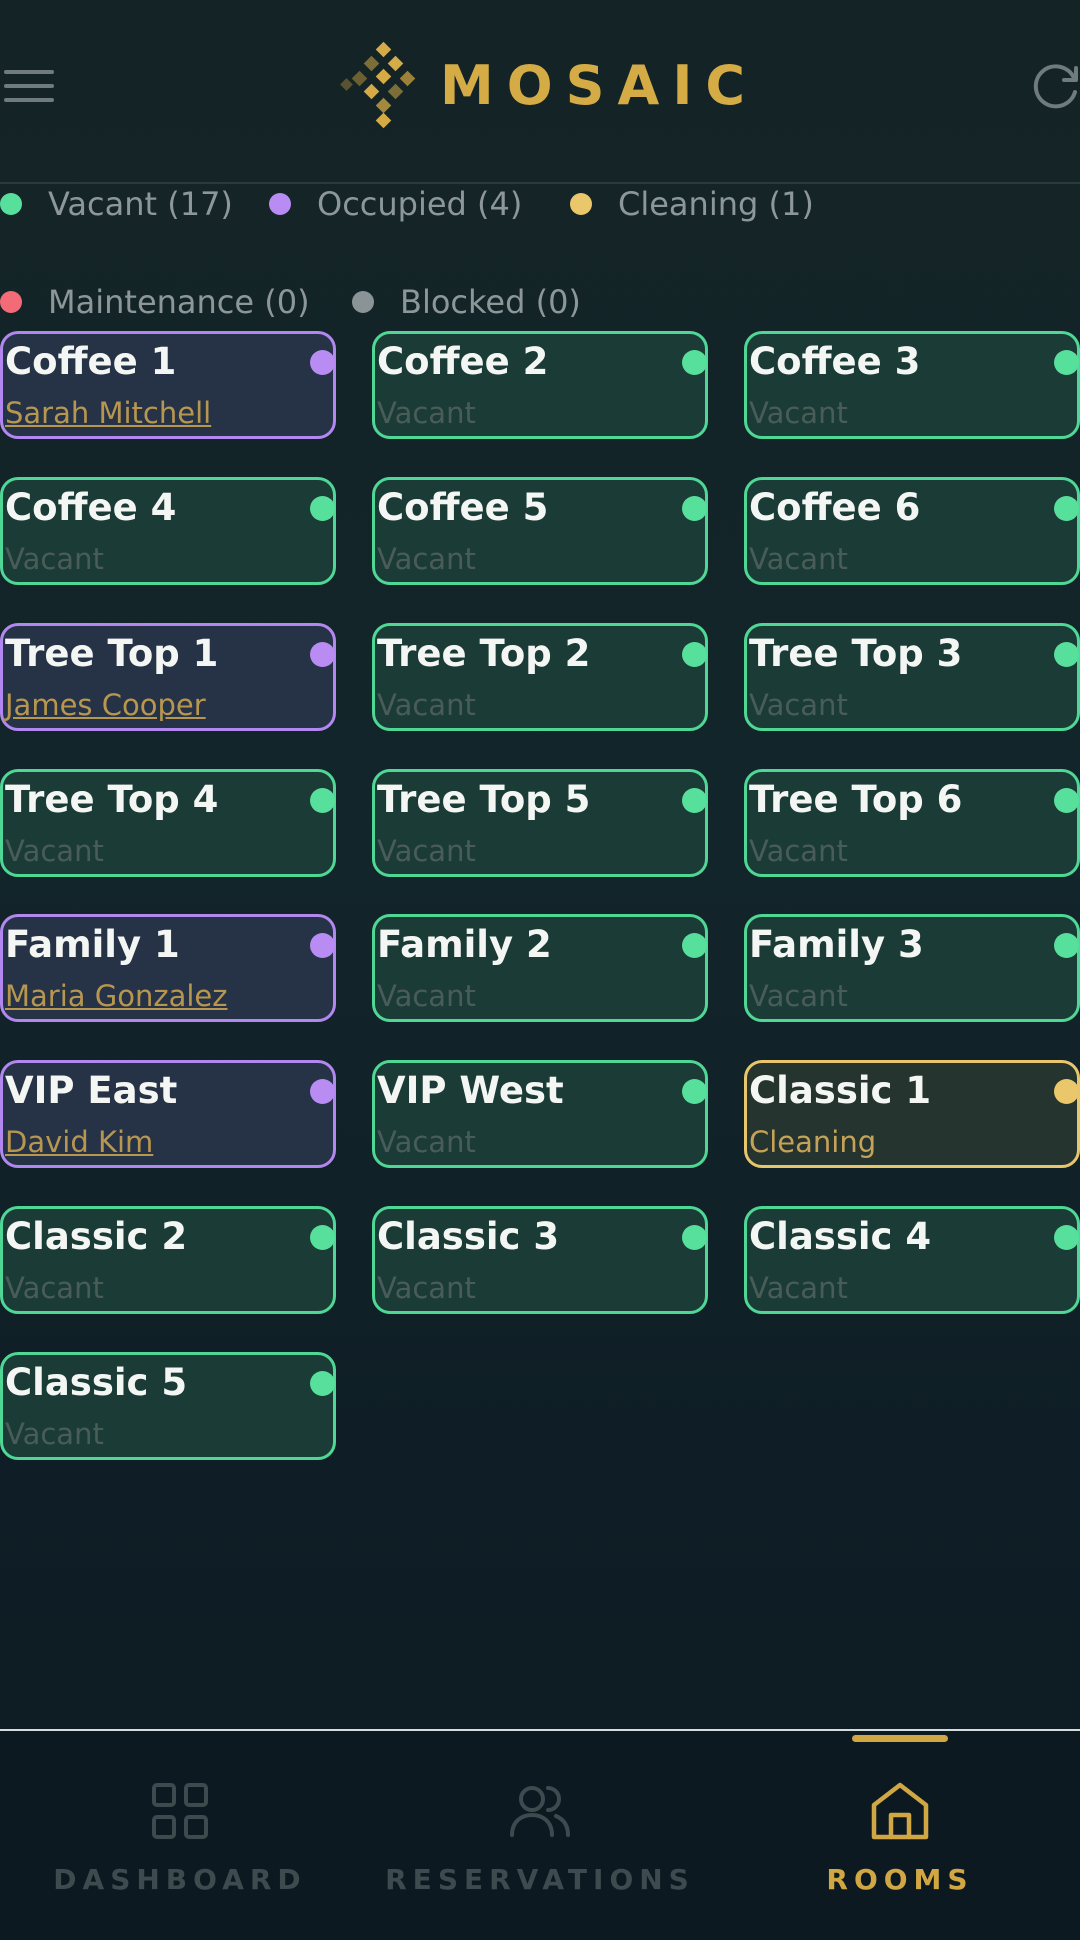 This screenshot has width=1080, height=1940. I want to click on room-card: Coffee 5 Vacant, so click(540, 531).